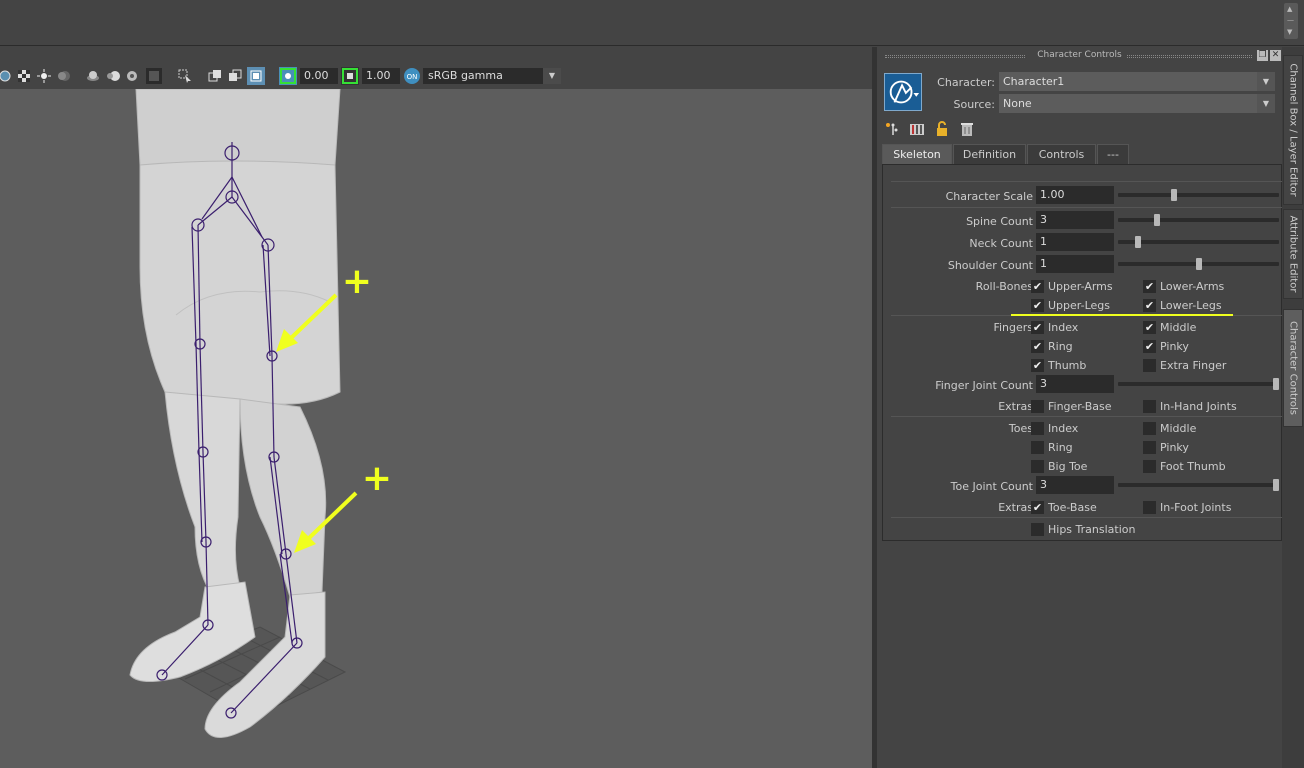  Describe the element at coordinates (1075, 220) in the screenshot. I see `spine-count-input: 3` at that location.